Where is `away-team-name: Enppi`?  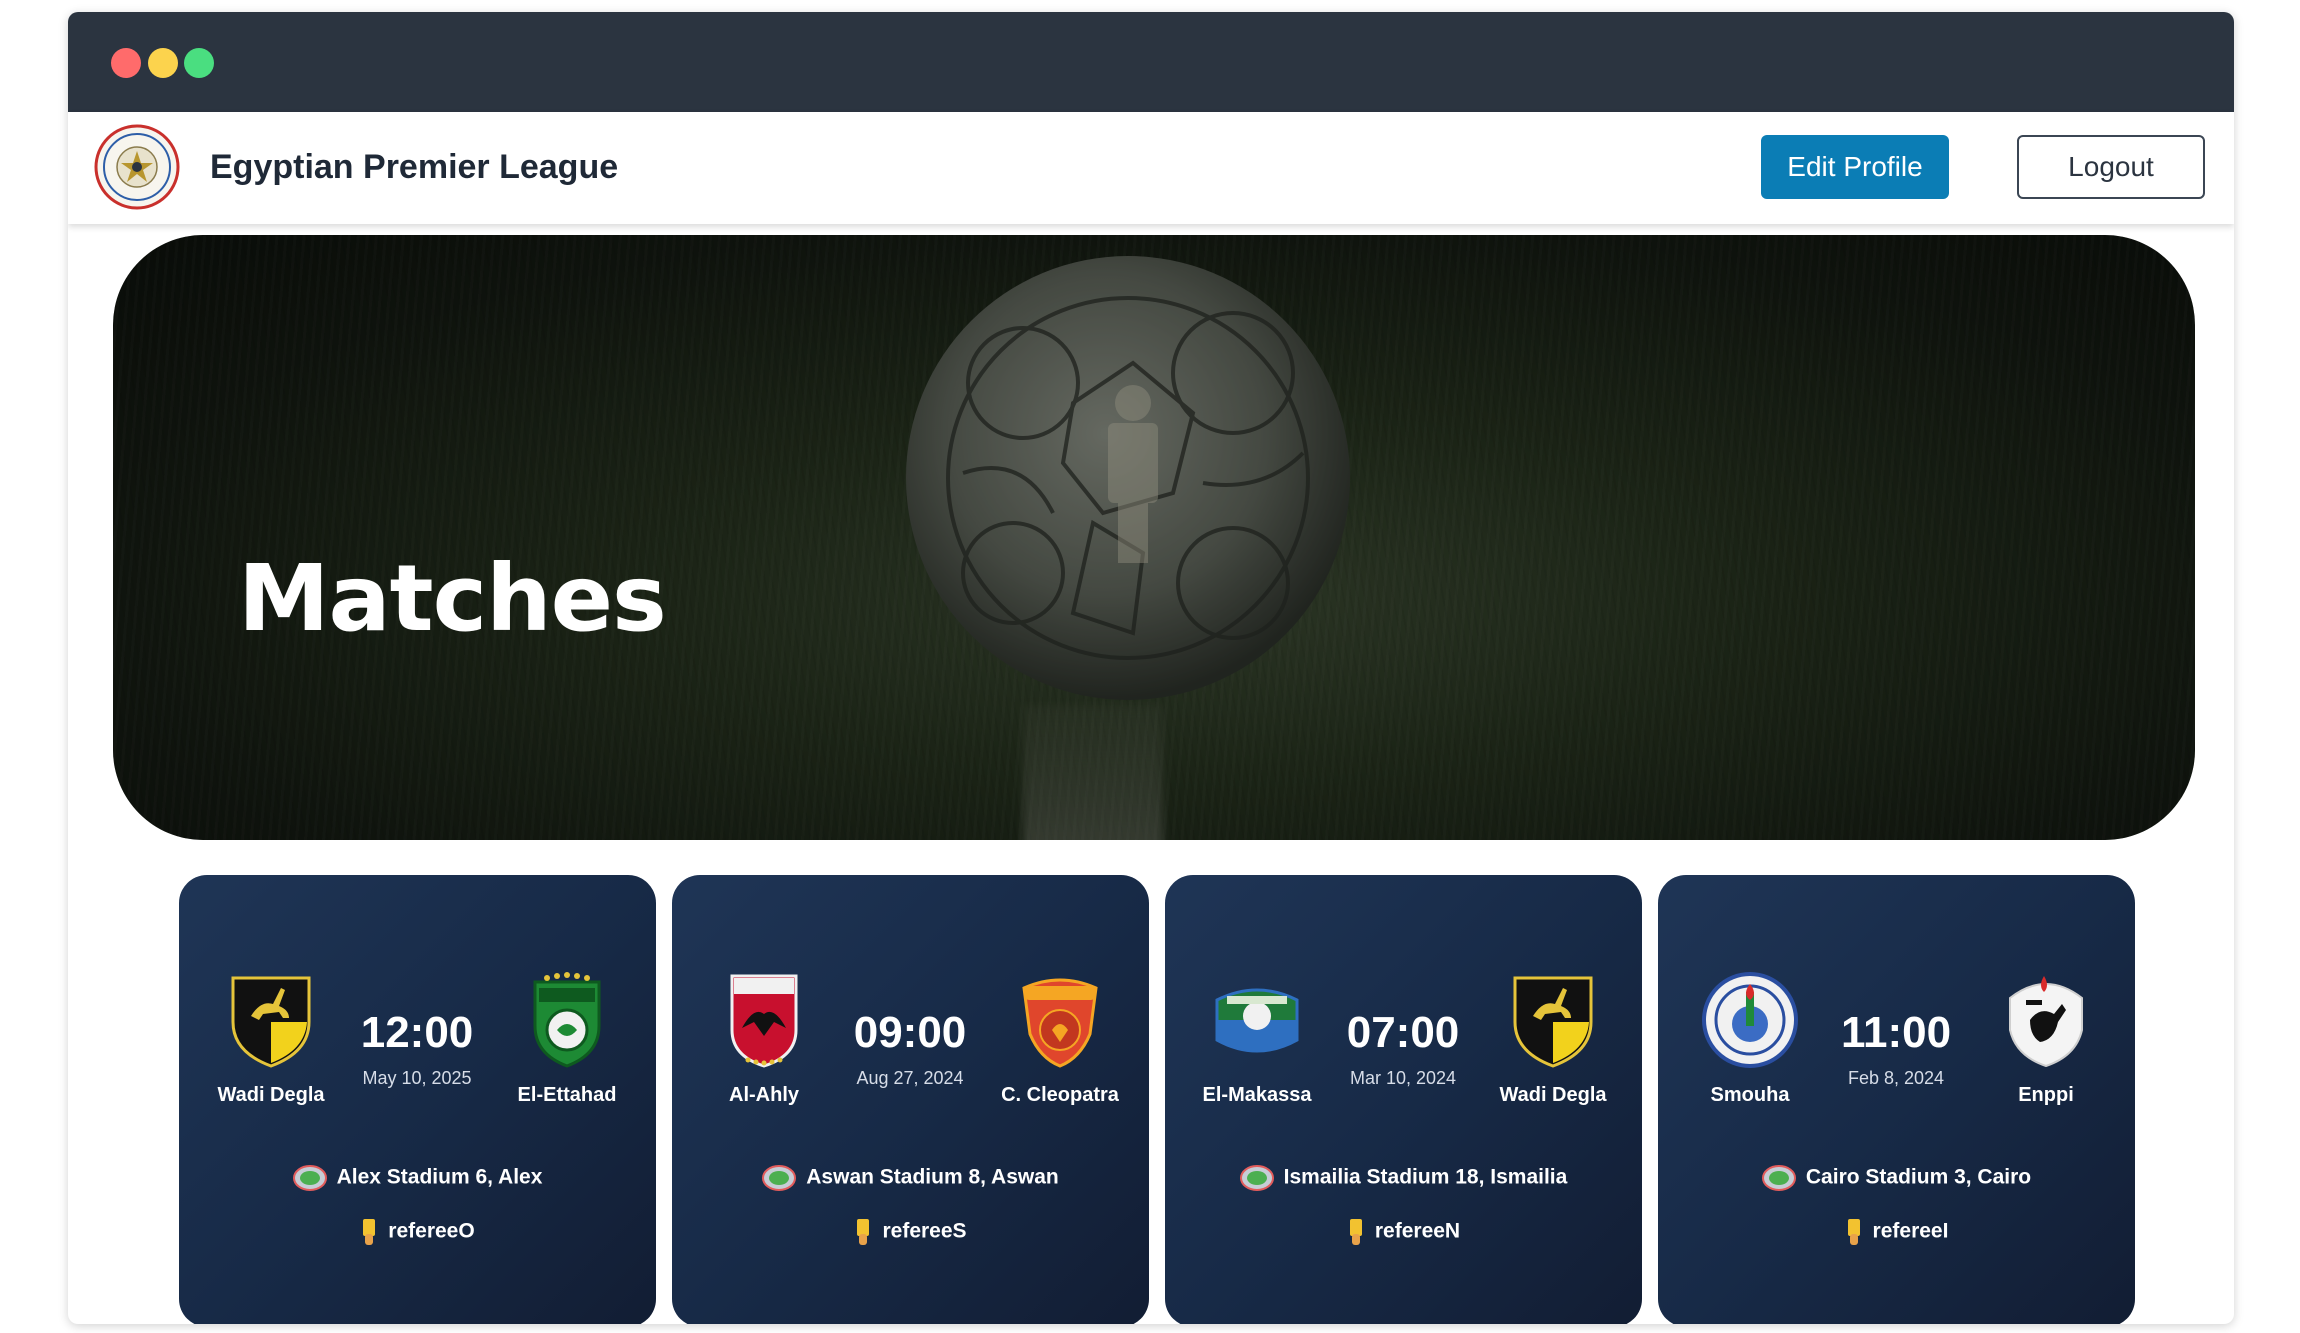 away-team-name: Enppi is located at coordinates (2046, 1095).